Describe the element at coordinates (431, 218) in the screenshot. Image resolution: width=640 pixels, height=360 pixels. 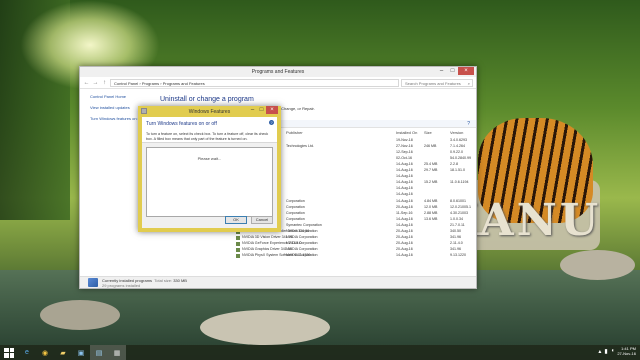
I see `cell-size: 13.6 MB` at that location.